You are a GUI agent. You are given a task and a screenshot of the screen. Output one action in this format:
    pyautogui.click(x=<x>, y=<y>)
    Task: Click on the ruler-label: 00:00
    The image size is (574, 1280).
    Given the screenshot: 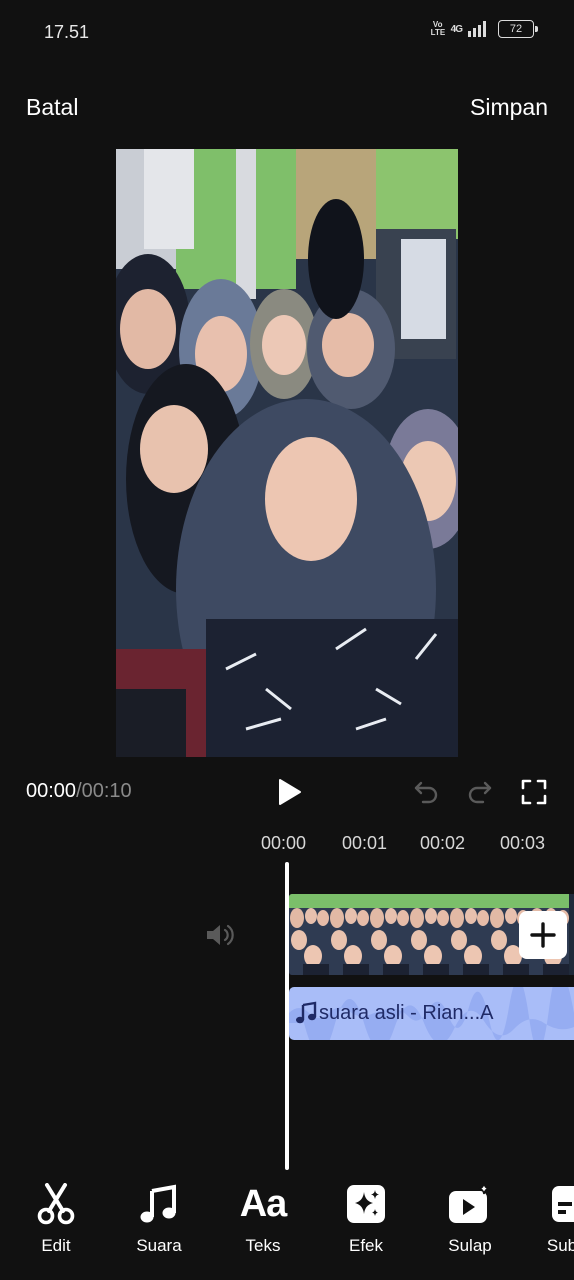 What is the action you would take?
    pyautogui.click(x=284, y=843)
    